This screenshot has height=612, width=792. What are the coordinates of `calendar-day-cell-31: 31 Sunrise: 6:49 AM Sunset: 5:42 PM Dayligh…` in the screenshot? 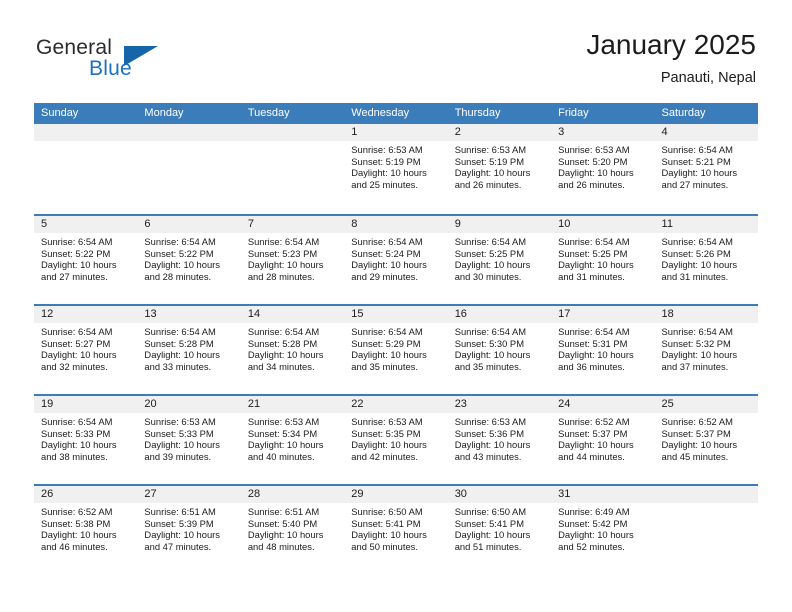 It's located at (603, 530).